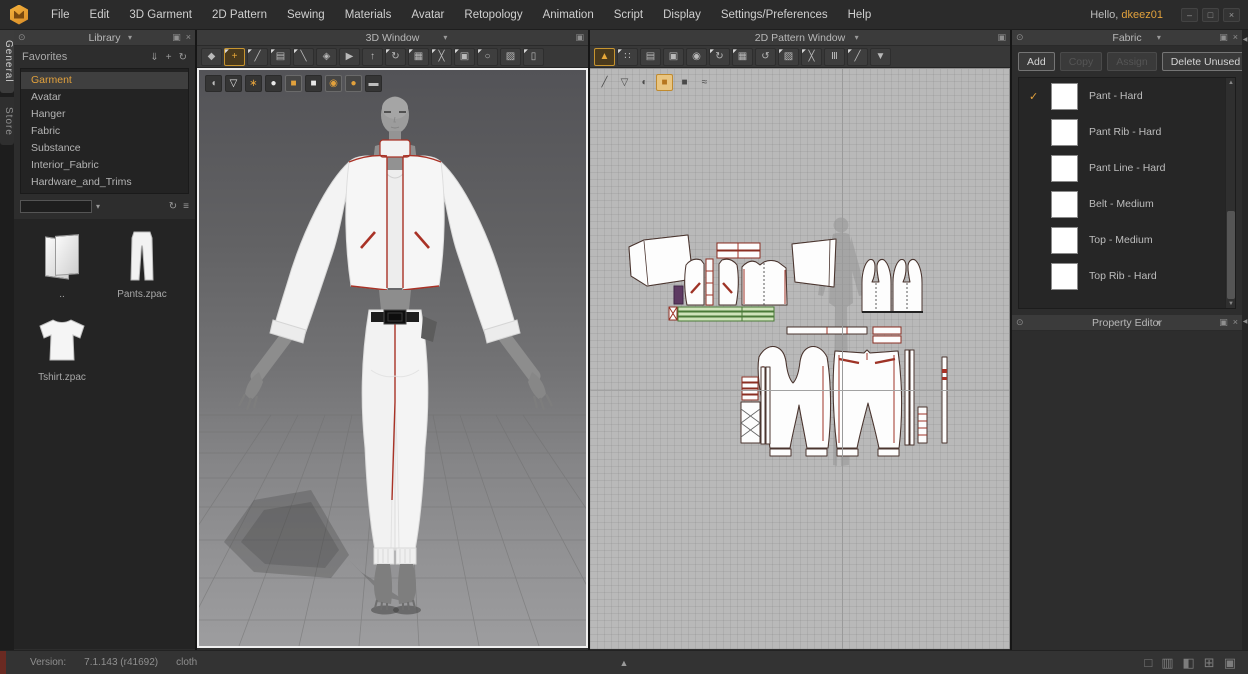  I want to click on menu-edit: Edit, so click(100, 15).